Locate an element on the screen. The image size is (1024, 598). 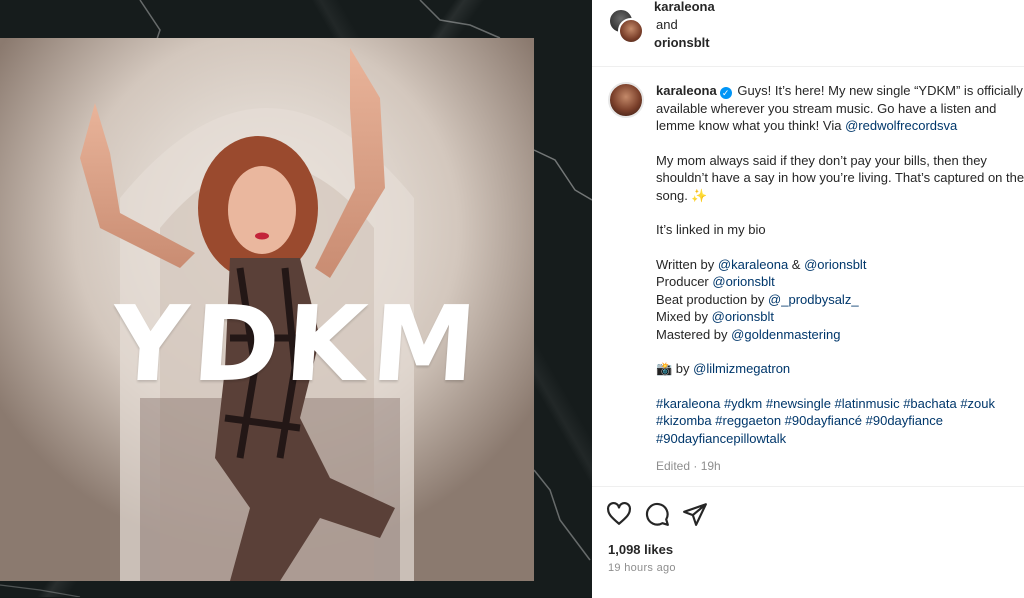
camera-icon: 📸 is located at coordinates (664, 368).